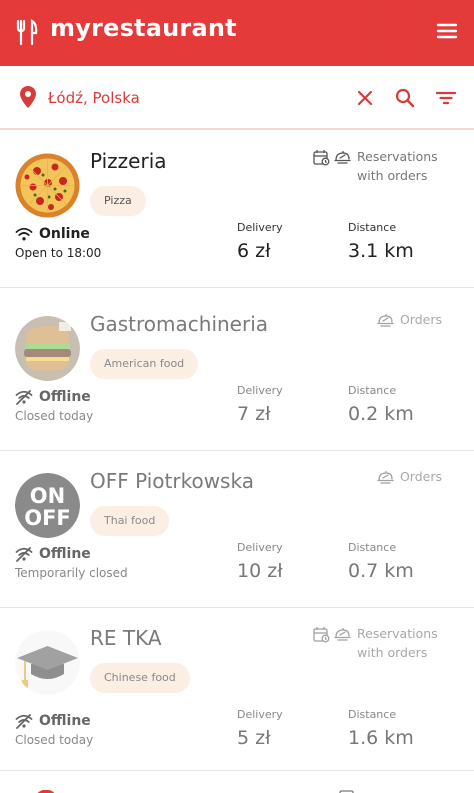 The width and height of the screenshot is (474, 793). I want to click on distance-value: 1.6 km, so click(381, 738).